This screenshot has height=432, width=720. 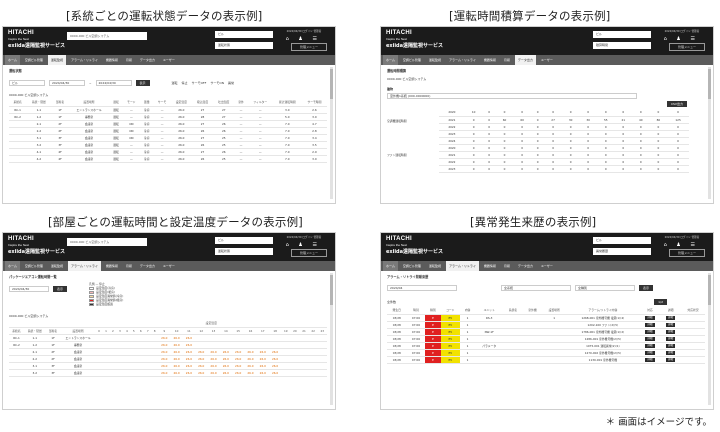 I want to click on table-row: RC-1 1-1 1F エントランスホール 運転 — 冷房 —26.0 27 27— —3.0 2.6, so click(x=168, y=110).